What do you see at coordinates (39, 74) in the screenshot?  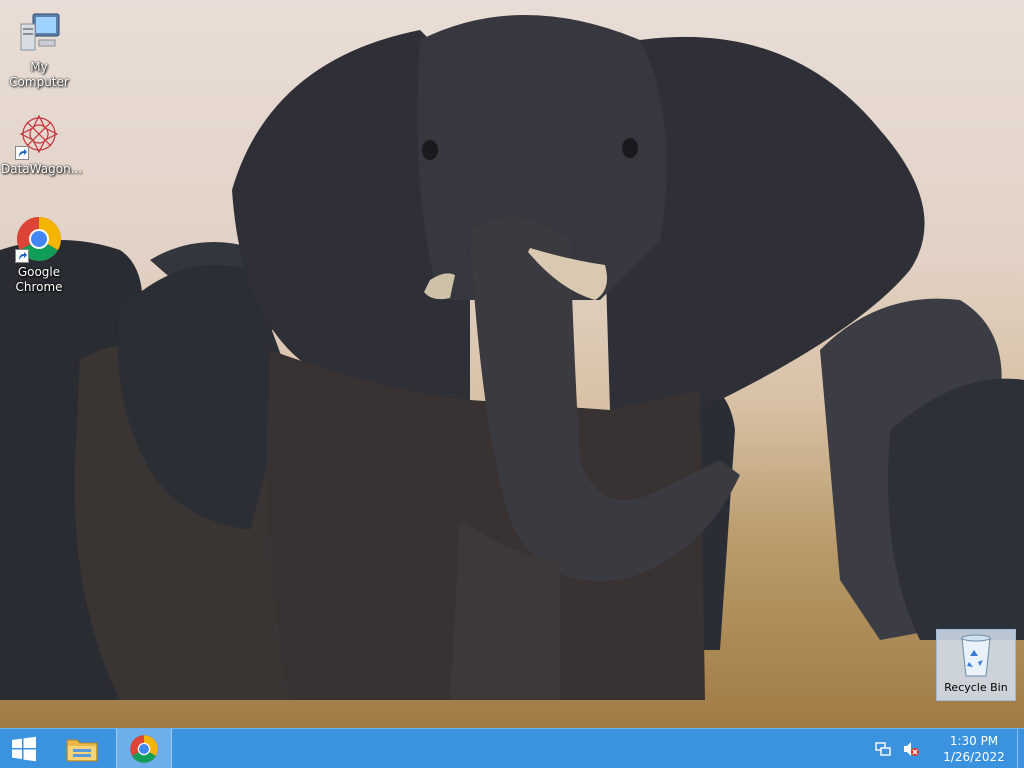 I see `desktop-icon-label: My Computer` at bounding box center [39, 74].